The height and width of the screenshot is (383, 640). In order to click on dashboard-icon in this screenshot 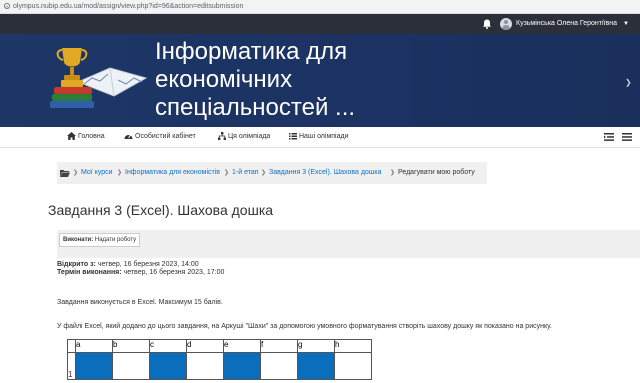, I will do `click(128, 137)`.